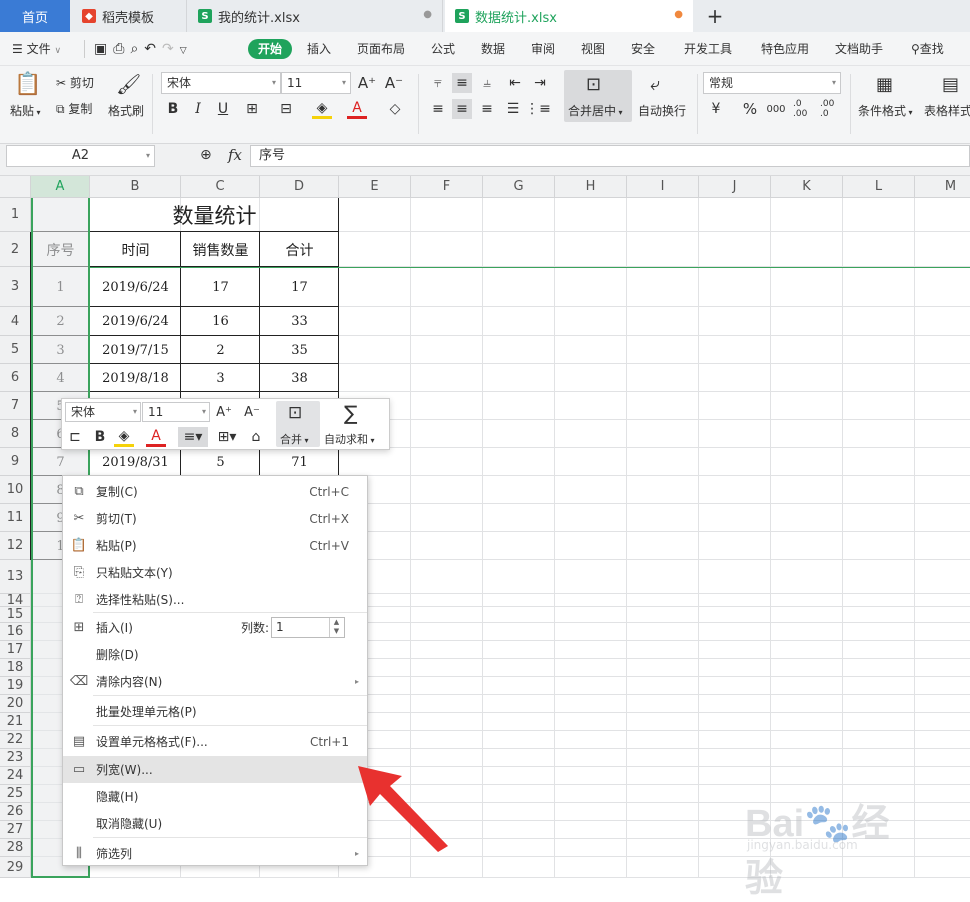  Describe the element at coordinates (15, 830) in the screenshot. I see `row-header-27: 27` at that location.